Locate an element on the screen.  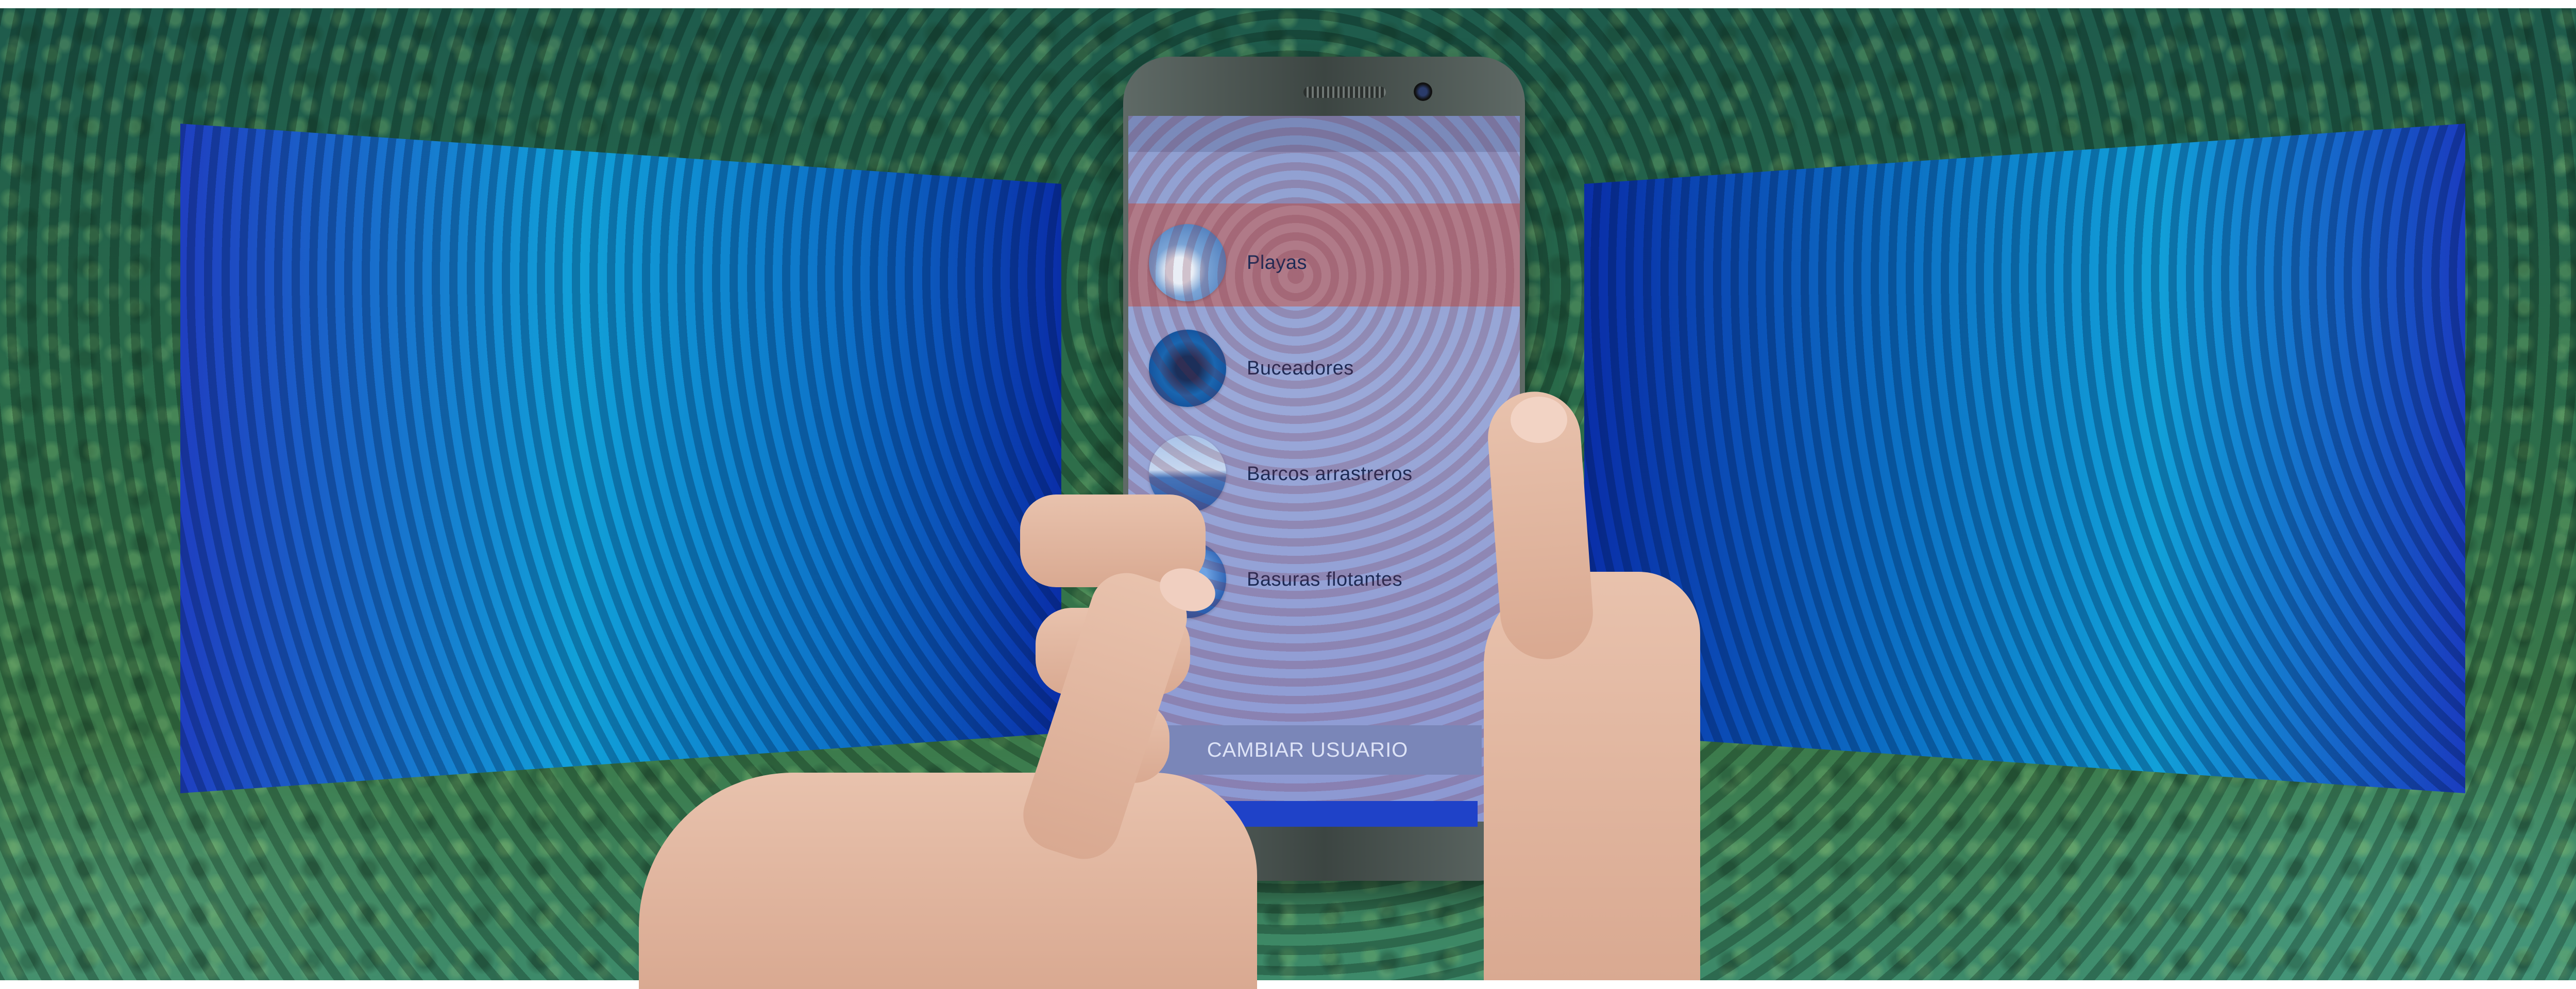
menu-item-label: Buceadores is located at coordinates (1300, 368).